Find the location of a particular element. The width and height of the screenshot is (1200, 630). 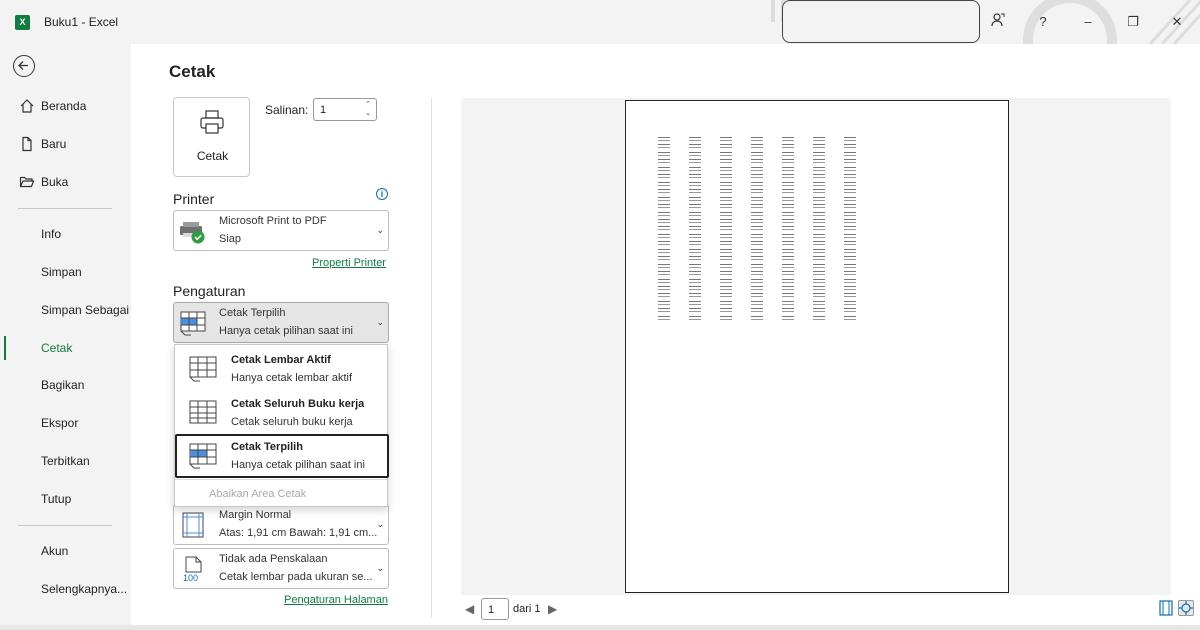

minimize-button: – is located at coordinates (1088, 22).